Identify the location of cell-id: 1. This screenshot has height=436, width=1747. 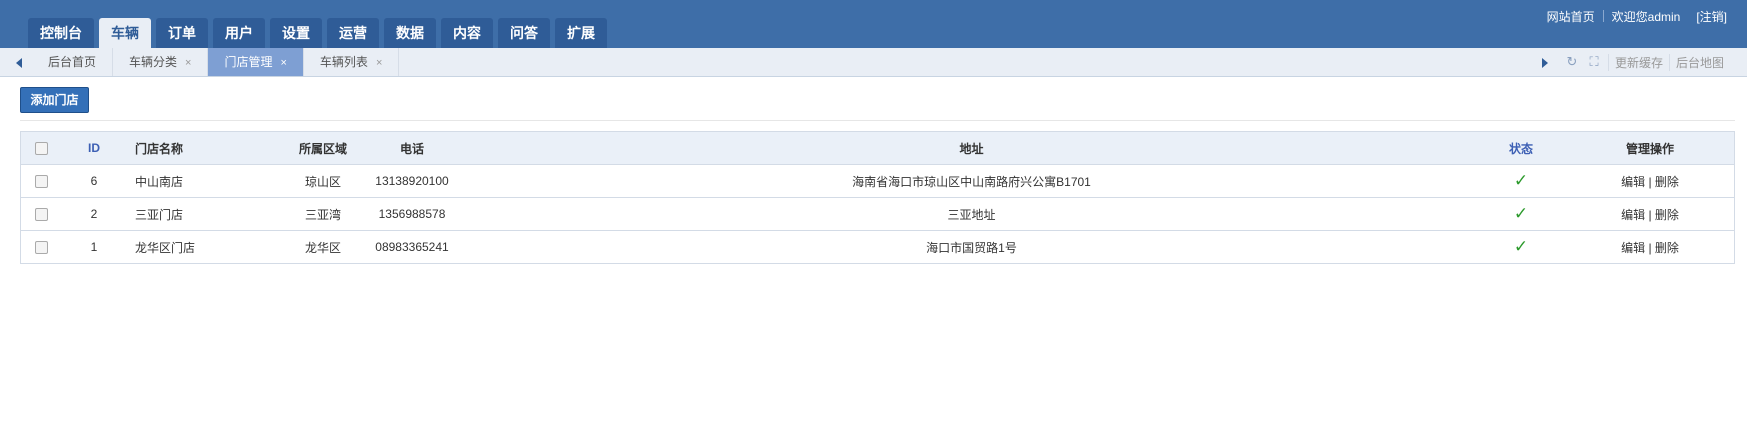
(94, 247).